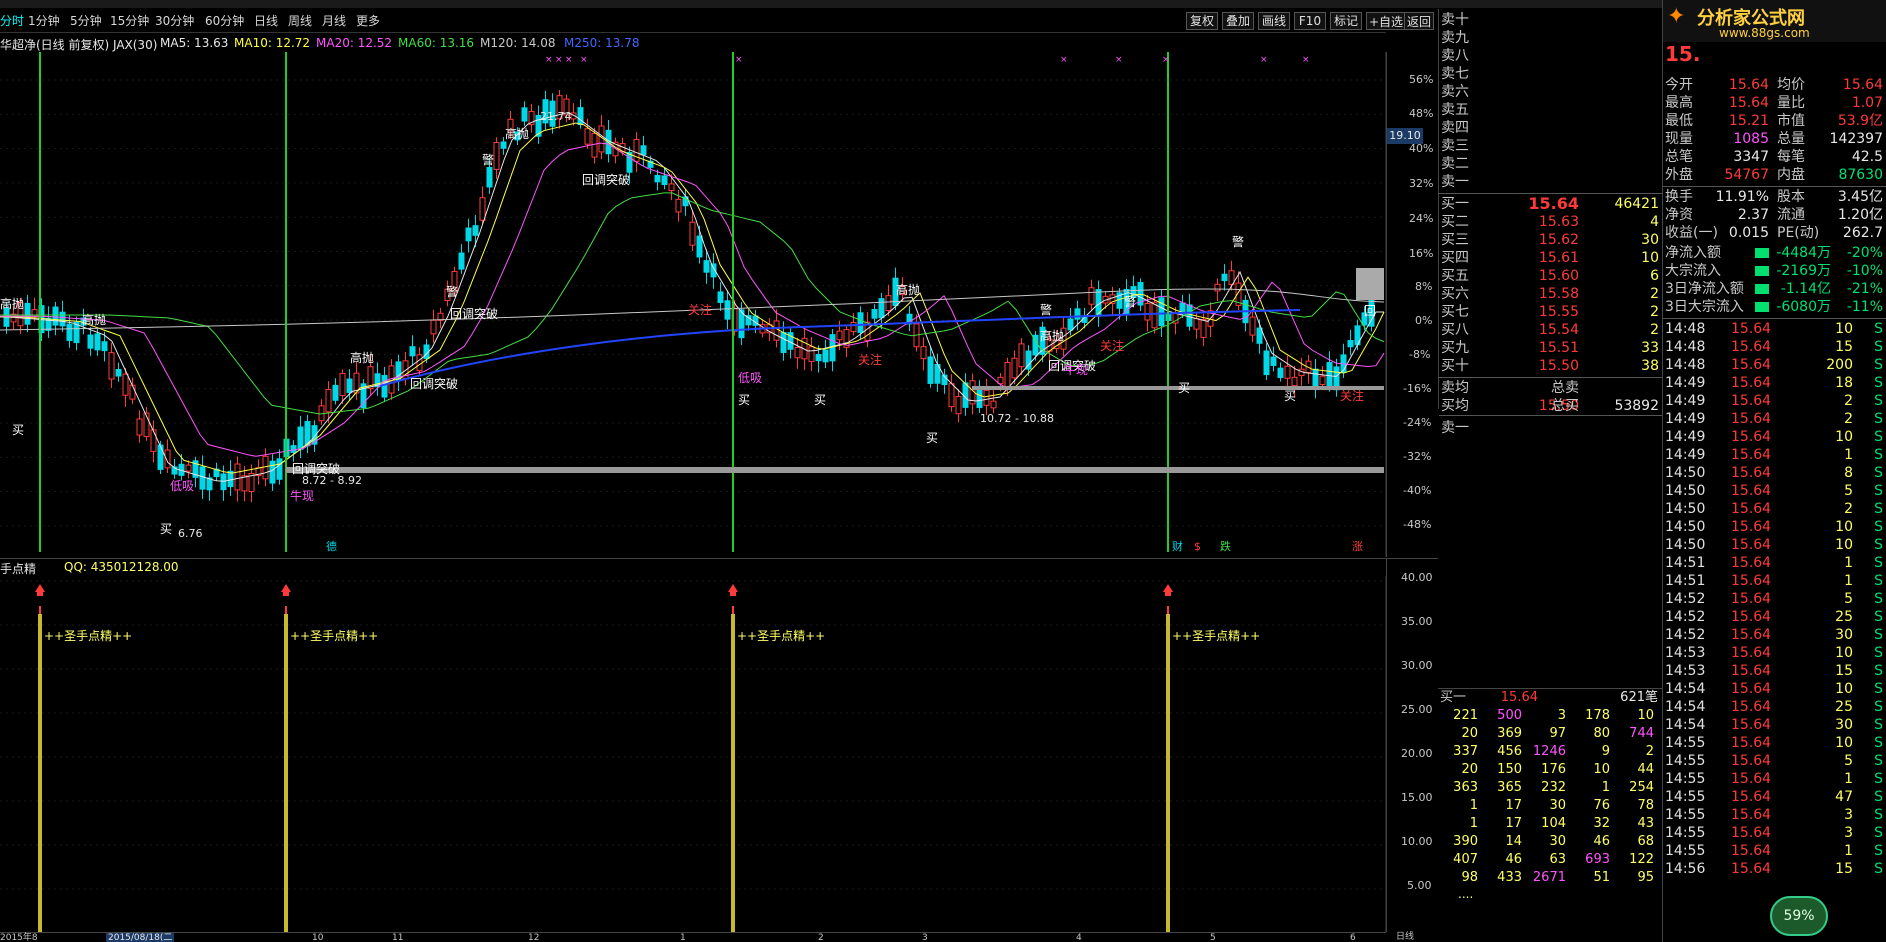  I want to click on logo: ✦ 分析家公式网 www.88gs.com, so click(1774, 21).